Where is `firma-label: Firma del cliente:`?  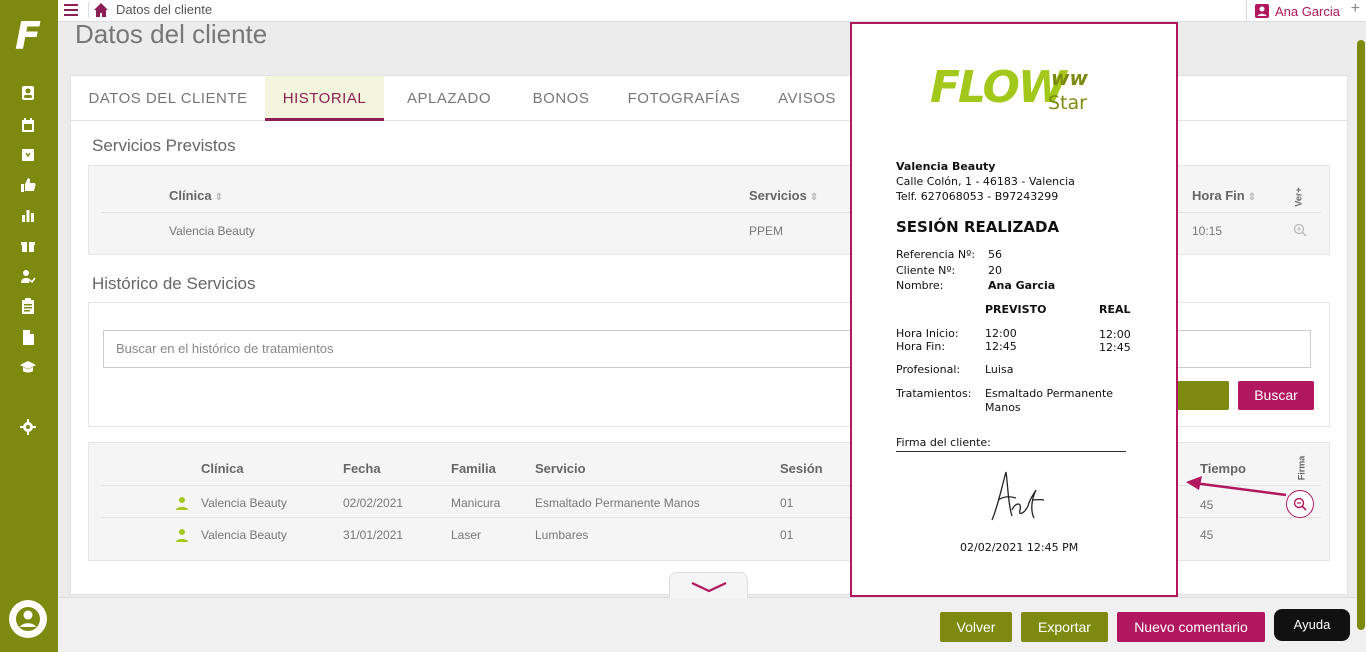
firma-label: Firma del cliente: is located at coordinates (943, 442).